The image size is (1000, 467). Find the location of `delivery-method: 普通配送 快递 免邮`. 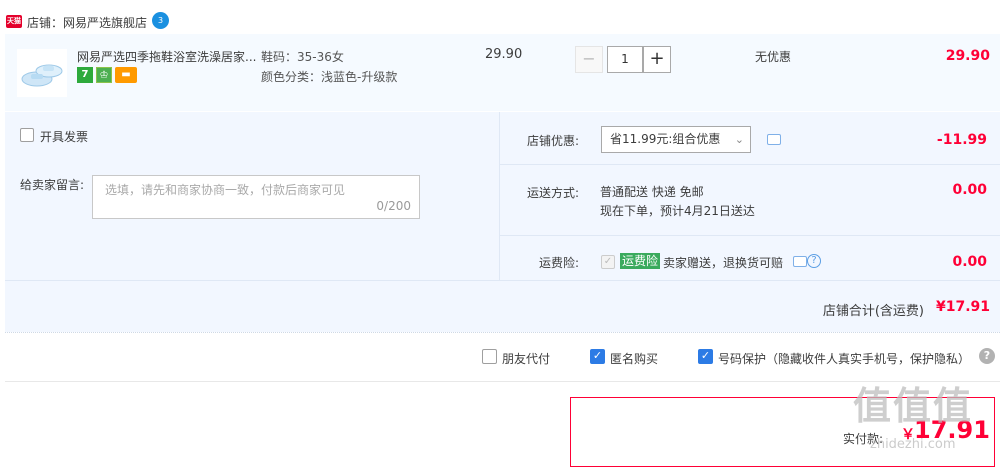

delivery-method: 普通配送 快递 免邮 is located at coordinates (652, 192).